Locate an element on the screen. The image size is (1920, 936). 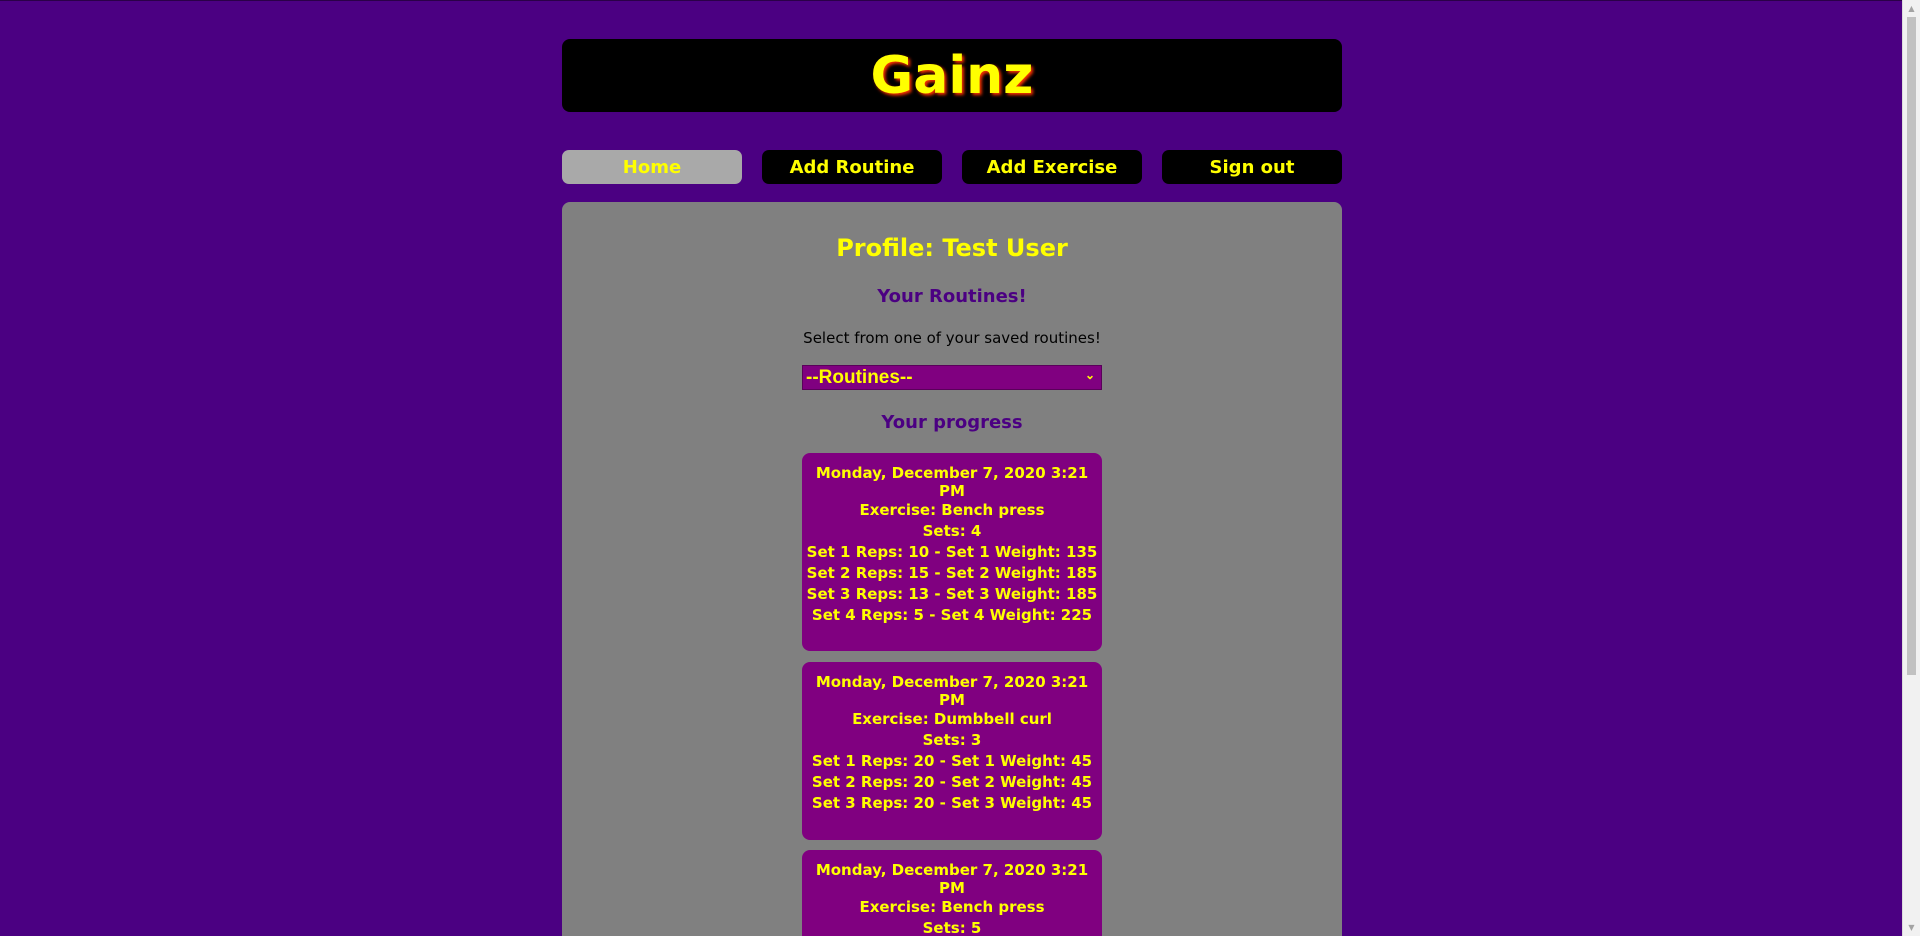
scrollbar-thumb is located at coordinates (1911, 346).